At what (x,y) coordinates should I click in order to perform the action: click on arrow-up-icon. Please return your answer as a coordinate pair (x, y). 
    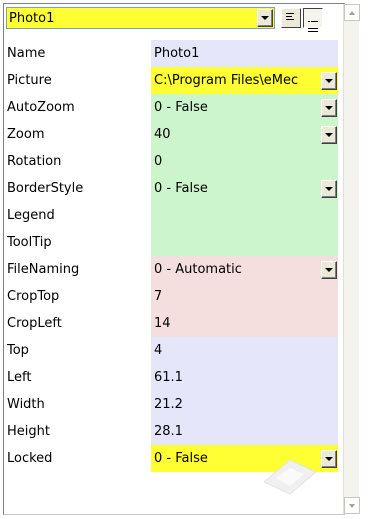
    Looking at the image, I should click on (352, 13).